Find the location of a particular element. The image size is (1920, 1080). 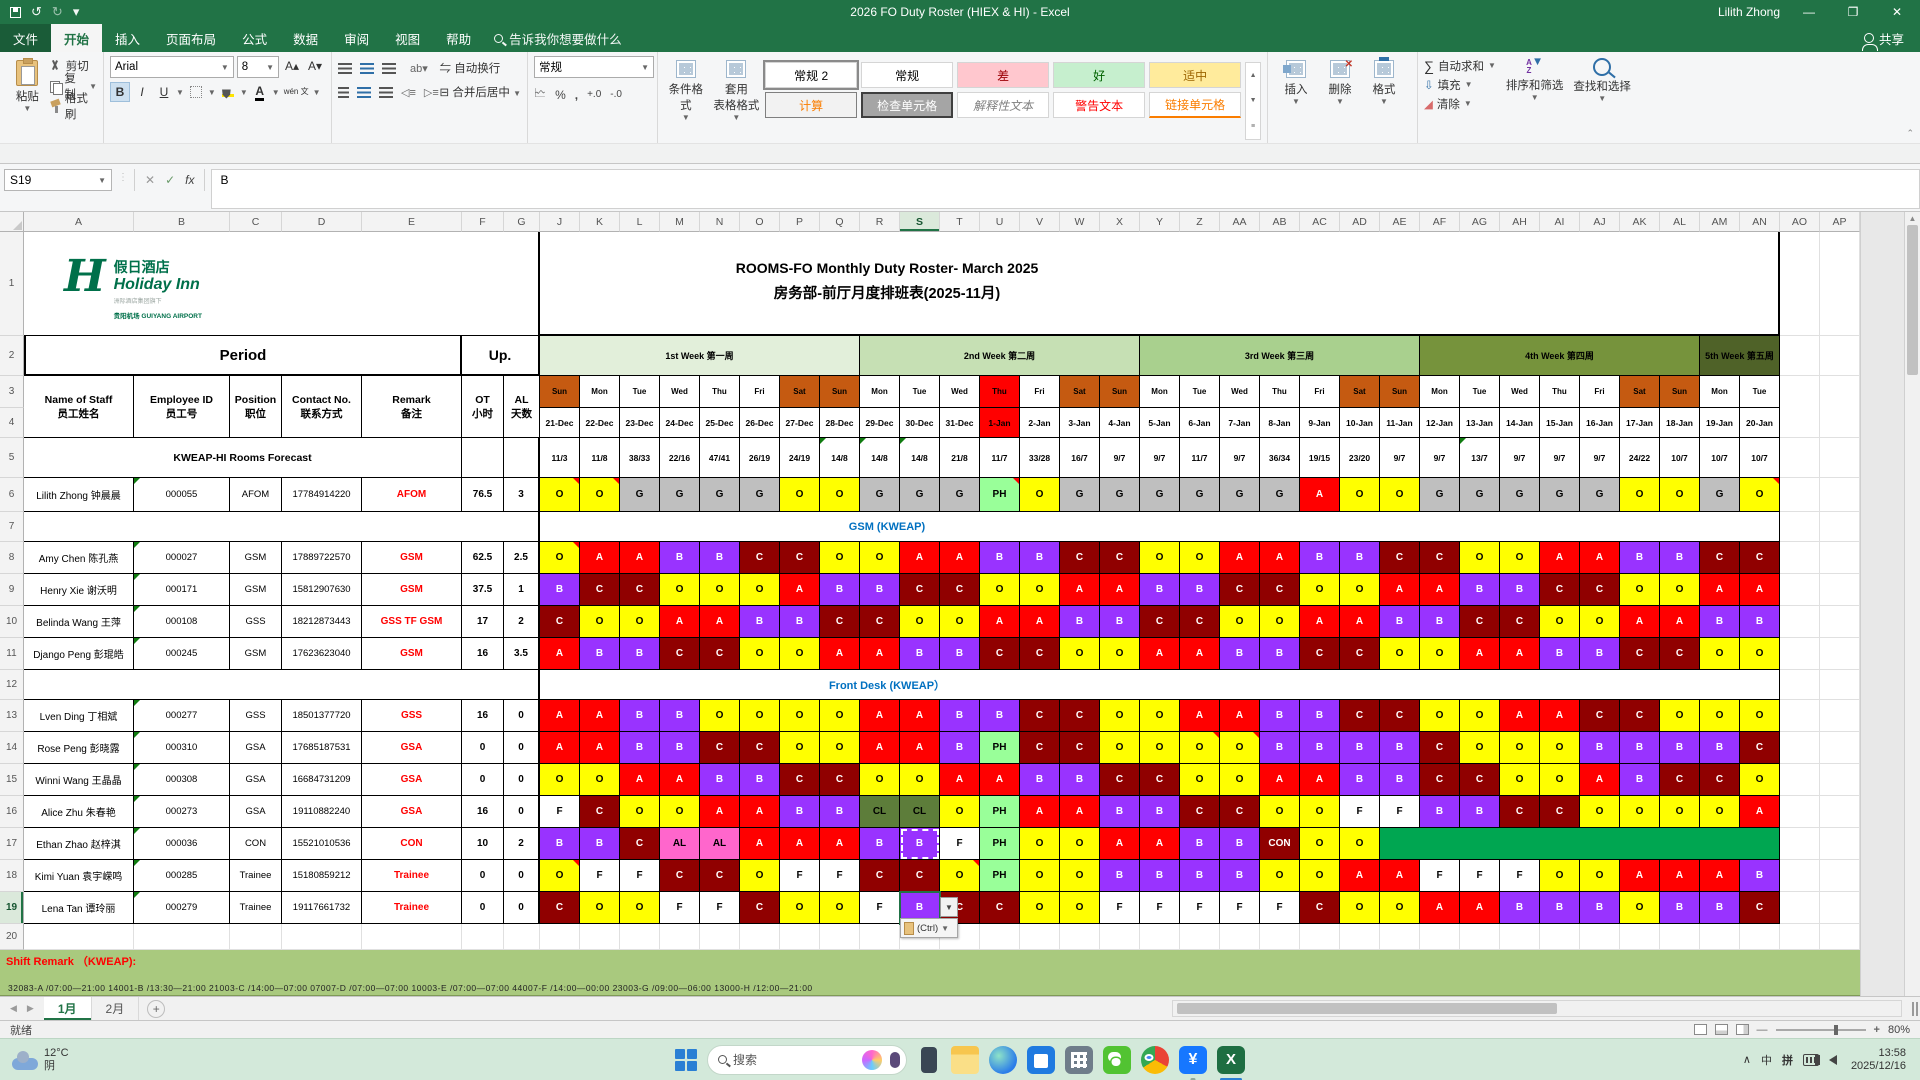

shift-cell-8-17: O is located at coordinates (1200, 558).